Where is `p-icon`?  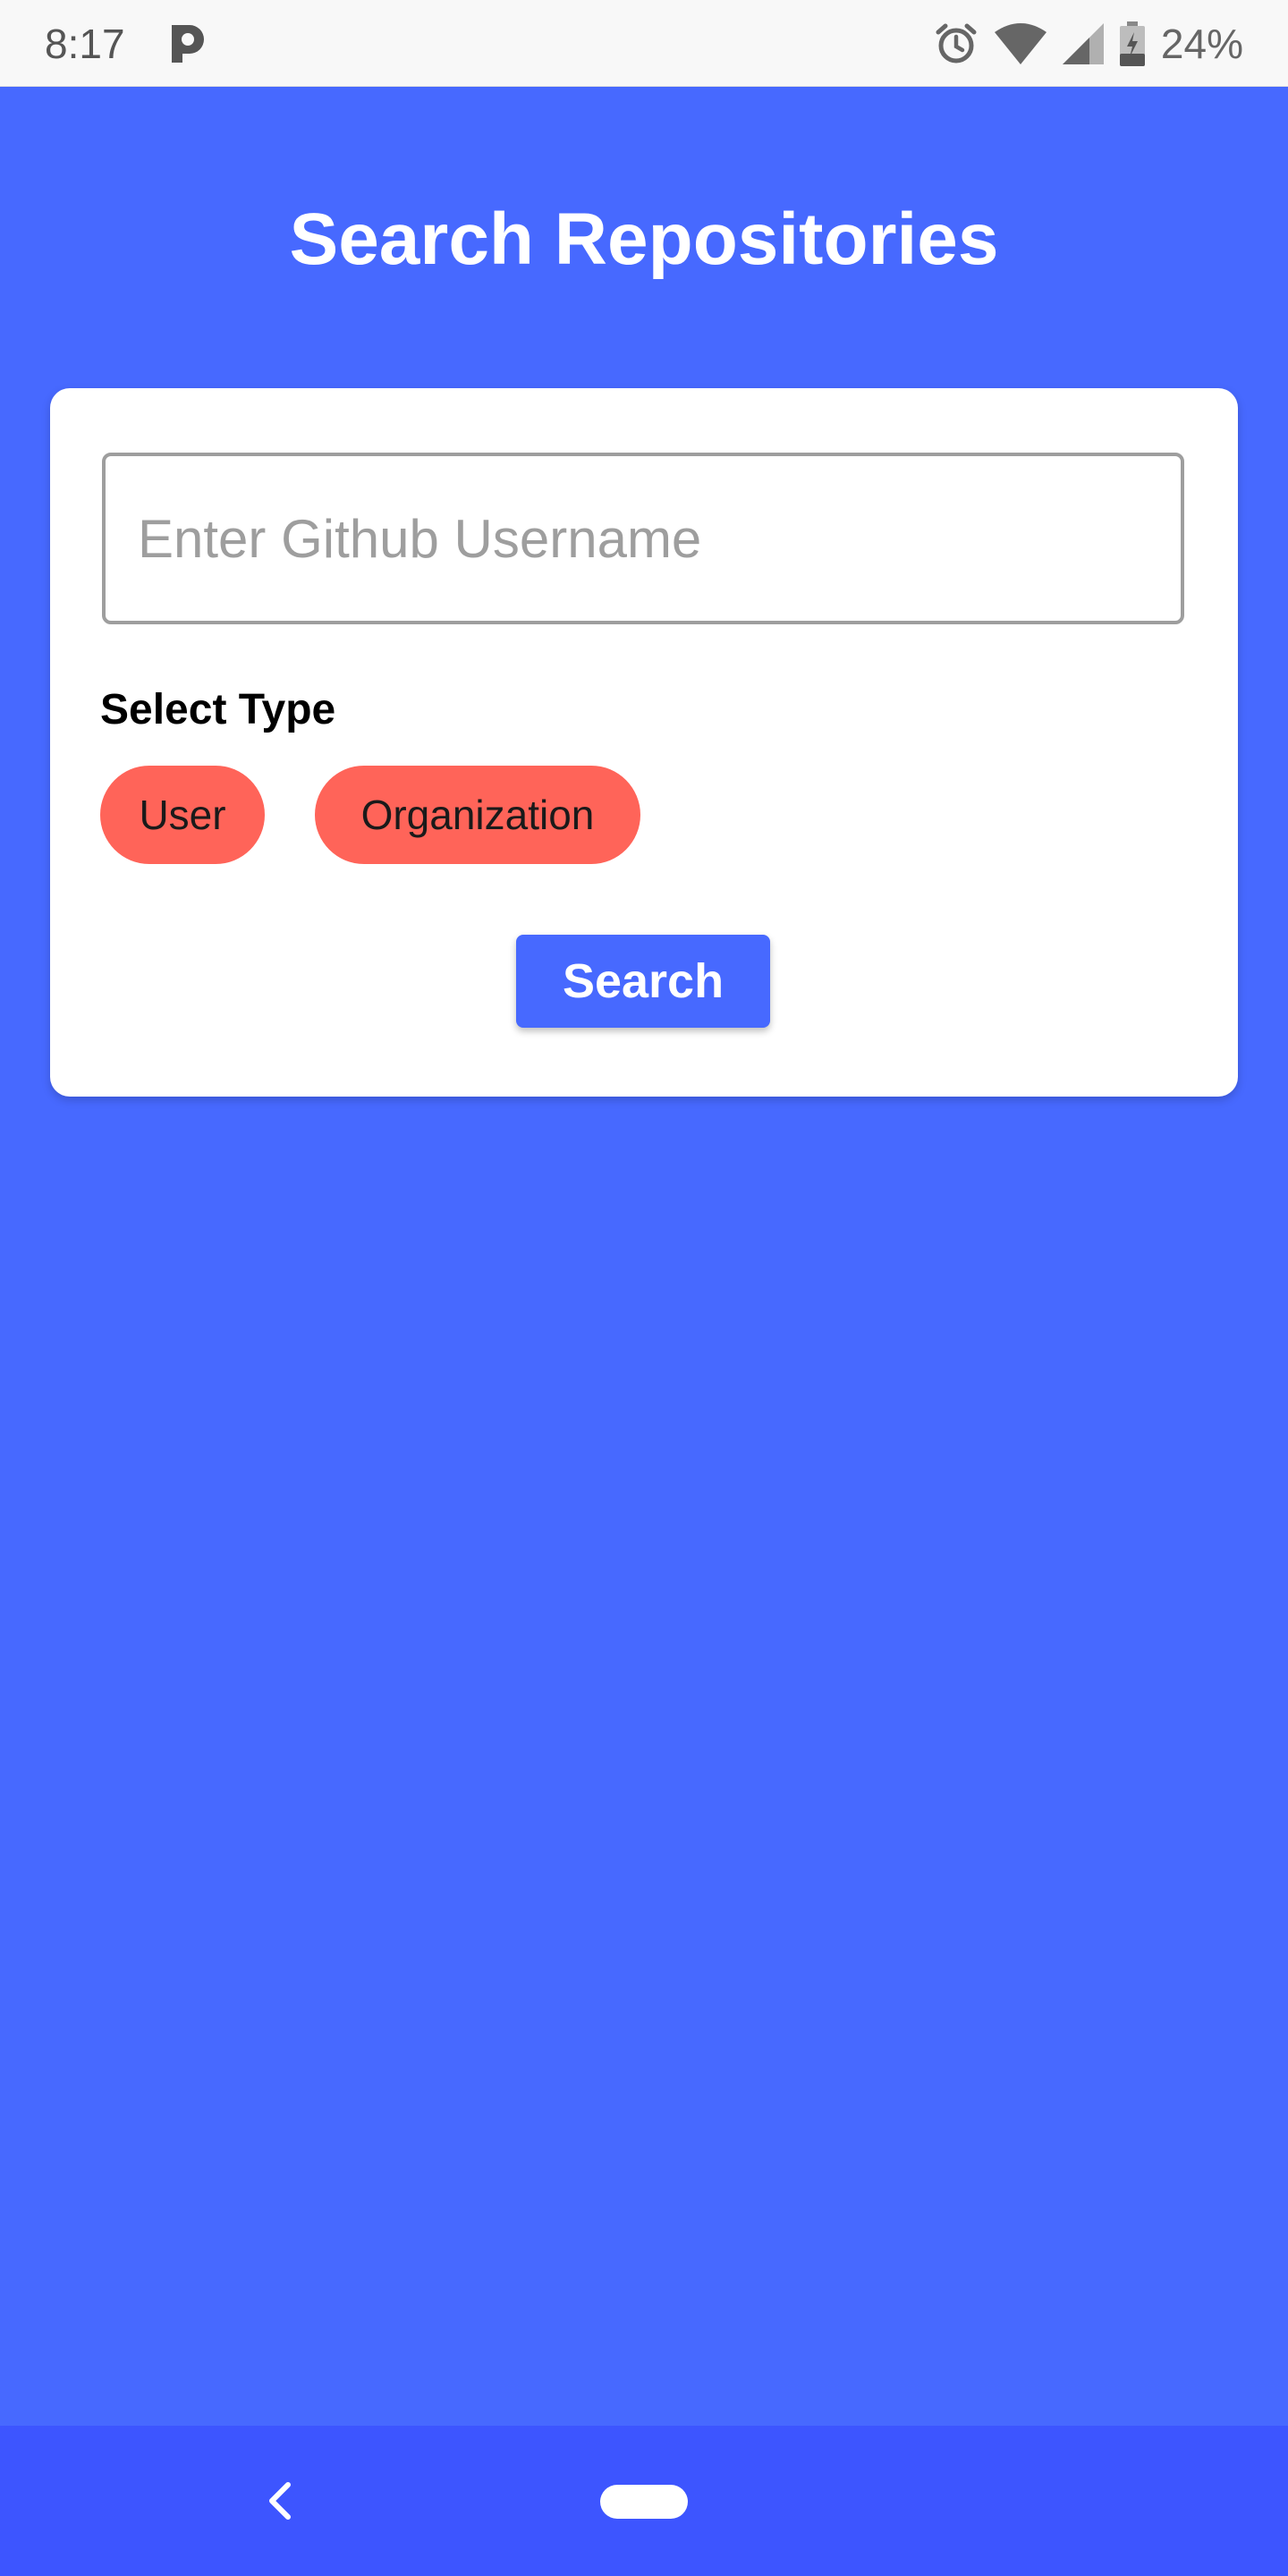 p-icon is located at coordinates (186, 43).